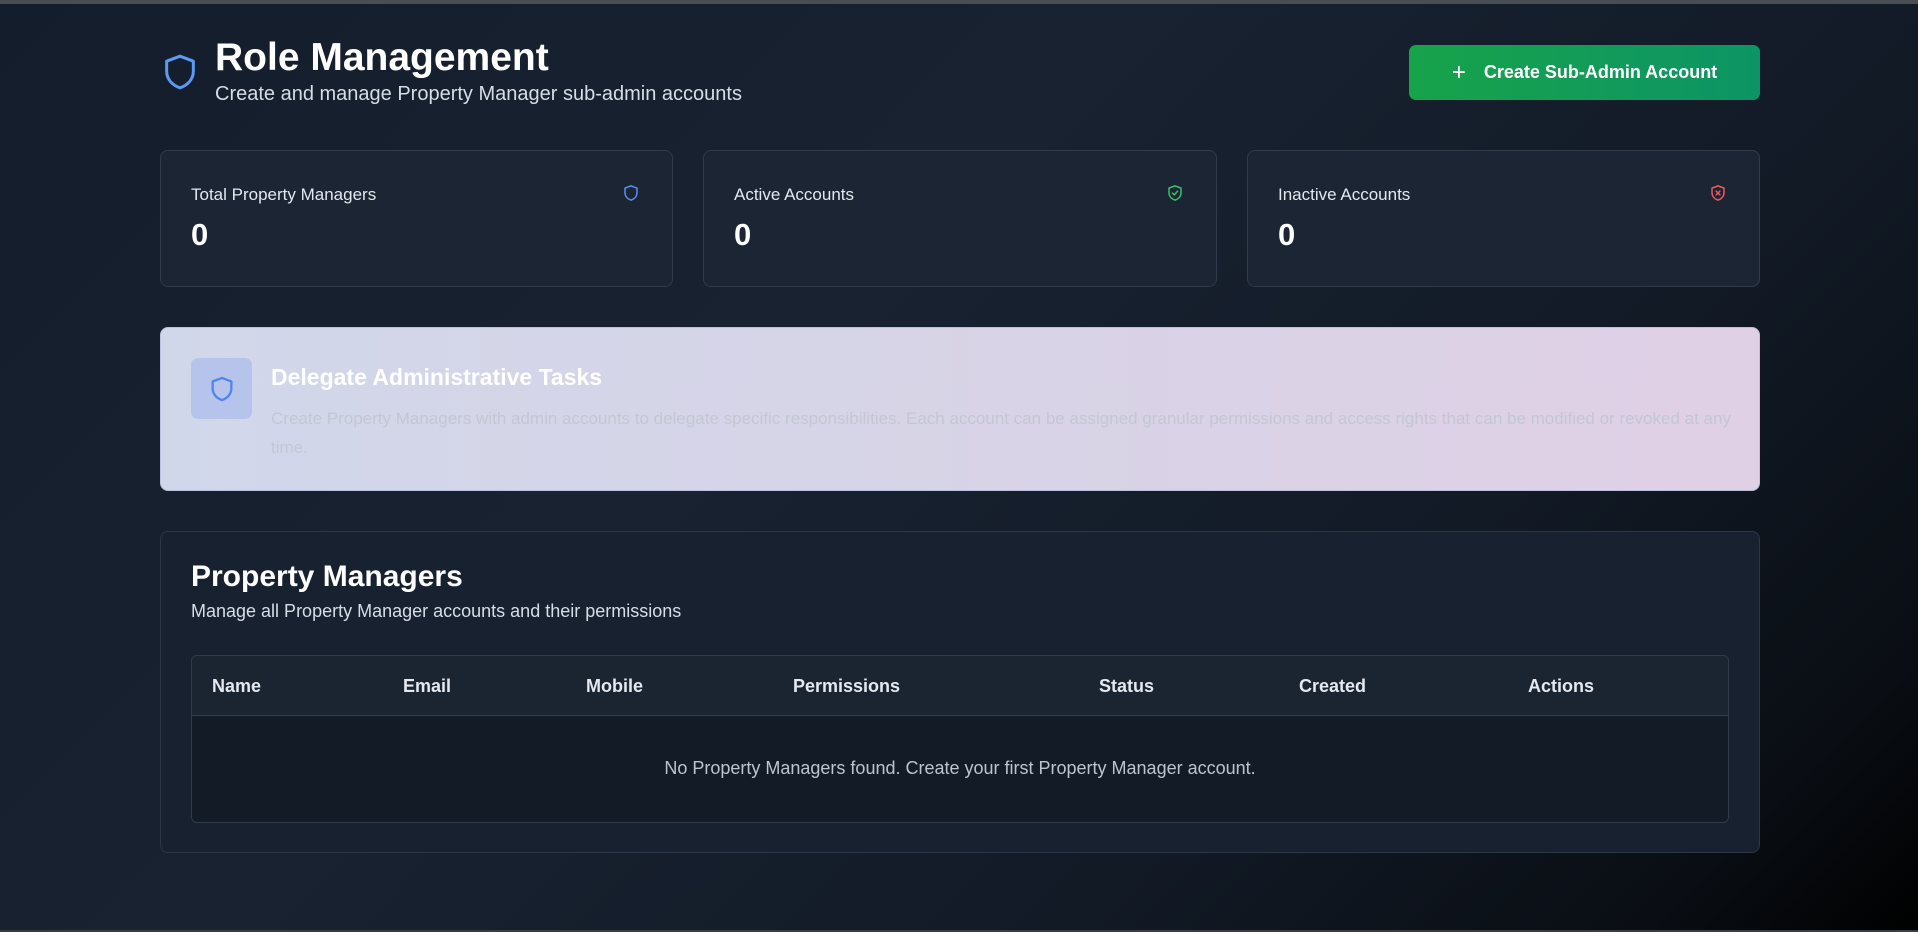 The width and height of the screenshot is (1918, 932). Describe the element at coordinates (794, 194) in the screenshot. I see `stat-label: Active Accounts` at that location.